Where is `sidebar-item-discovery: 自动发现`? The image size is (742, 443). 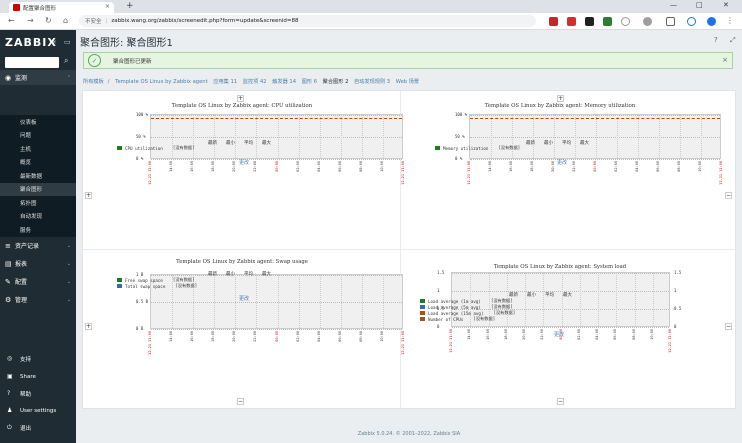
sidebar-item-discovery: 自动发现 is located at coordinates (38, 217).